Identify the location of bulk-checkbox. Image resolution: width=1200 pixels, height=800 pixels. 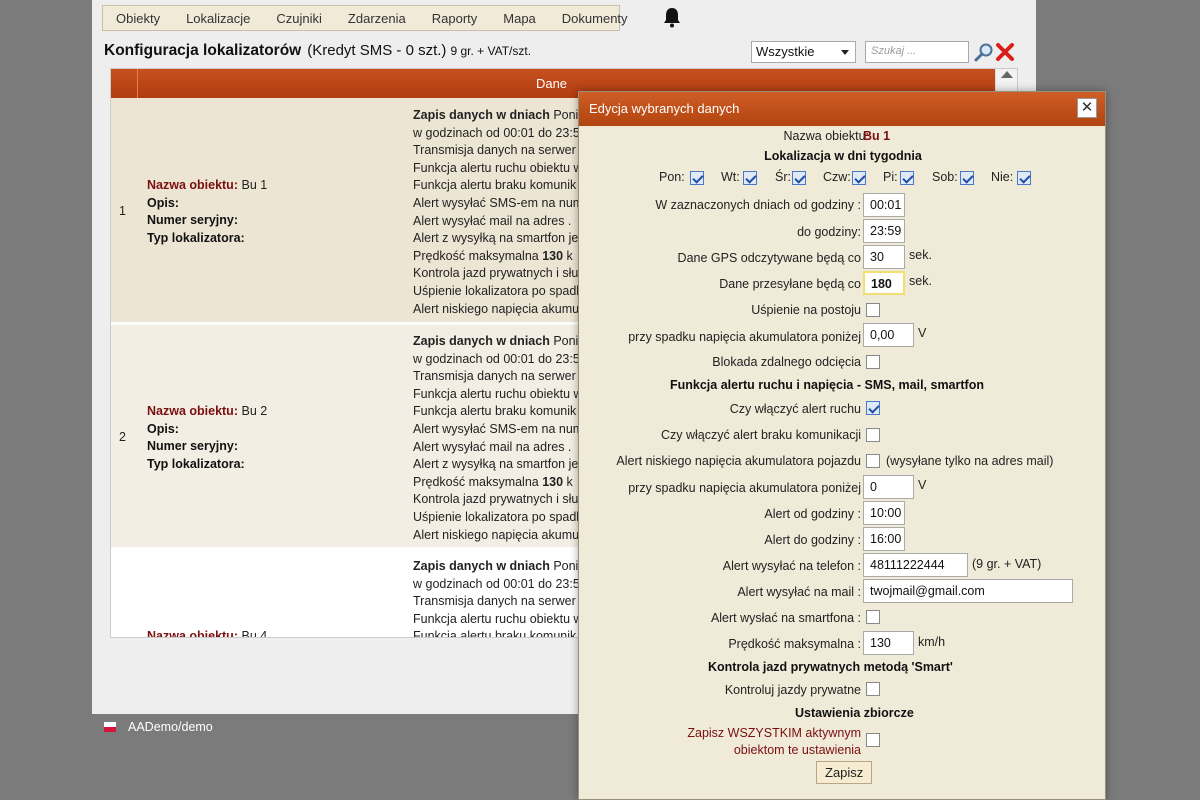
(873, 740).